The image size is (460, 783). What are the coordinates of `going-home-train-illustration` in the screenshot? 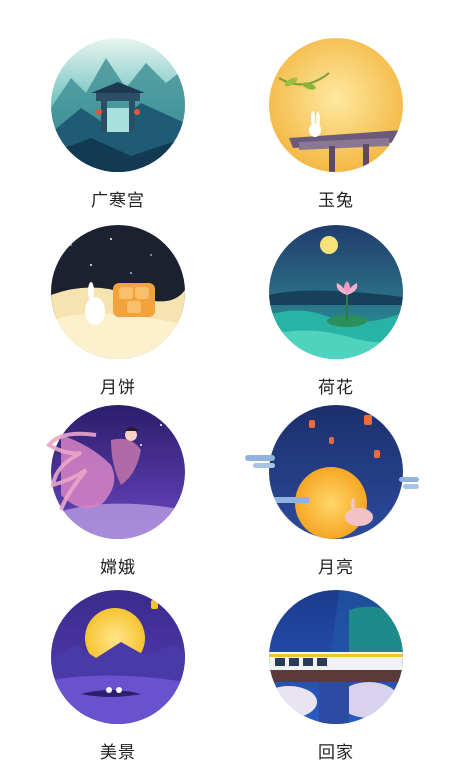 It's located at (336, 657).